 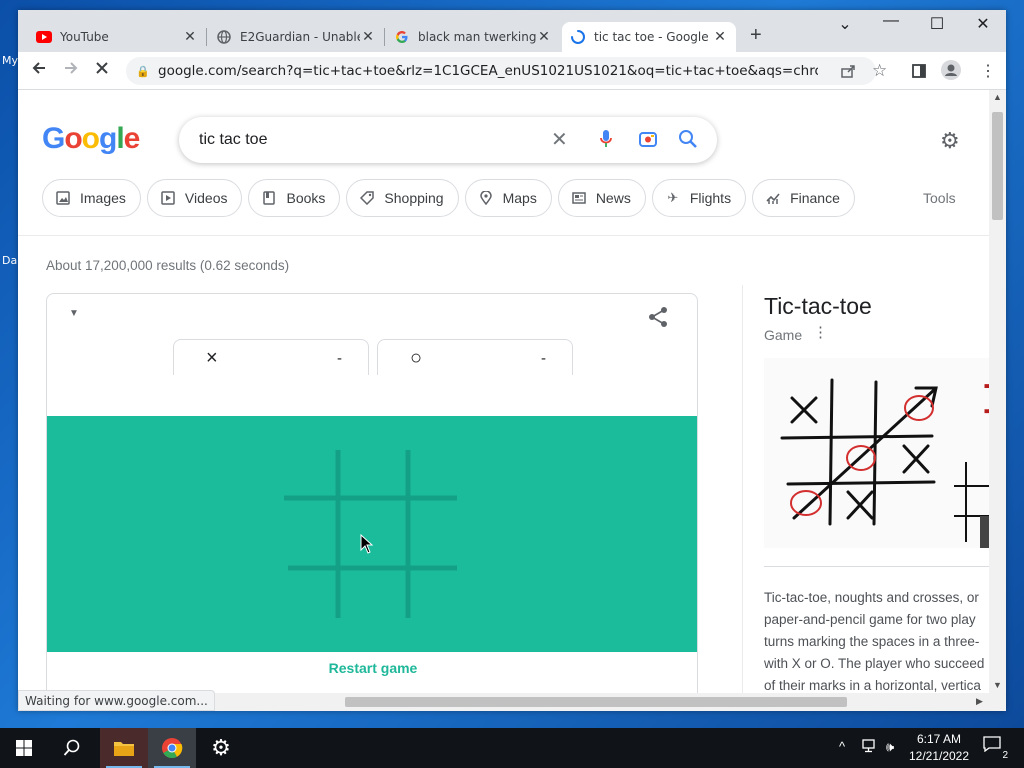 What do you see at coordinates (601, 198) in the screenshot?
I see `chip-news: News` at bounding box center [601, 198].